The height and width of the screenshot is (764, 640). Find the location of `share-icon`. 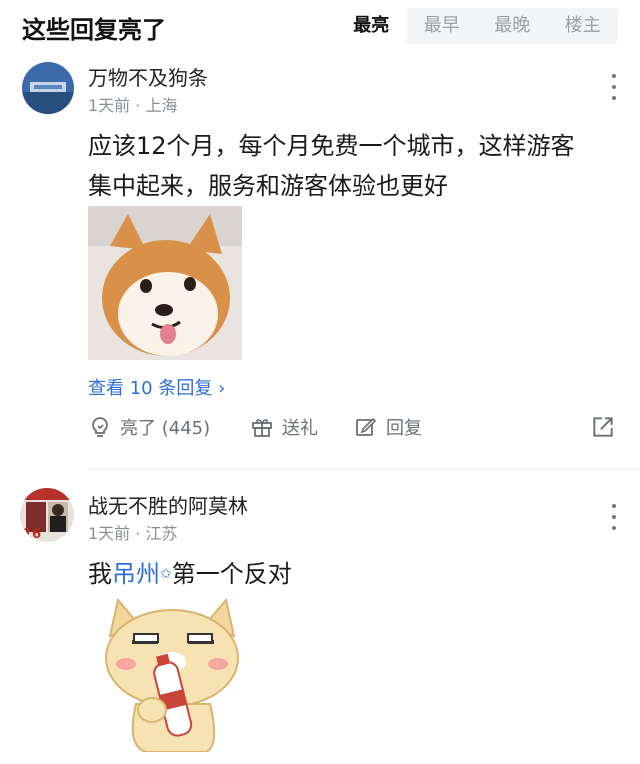

share-icon is located at coordinates (603, 427).